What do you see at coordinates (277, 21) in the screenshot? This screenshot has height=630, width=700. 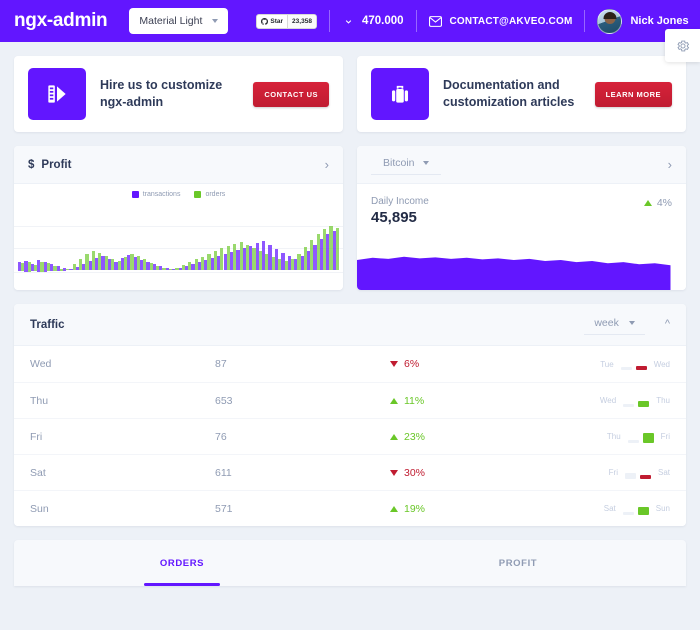 I see `github-star-label: Star` at bounding box center [277, 21].